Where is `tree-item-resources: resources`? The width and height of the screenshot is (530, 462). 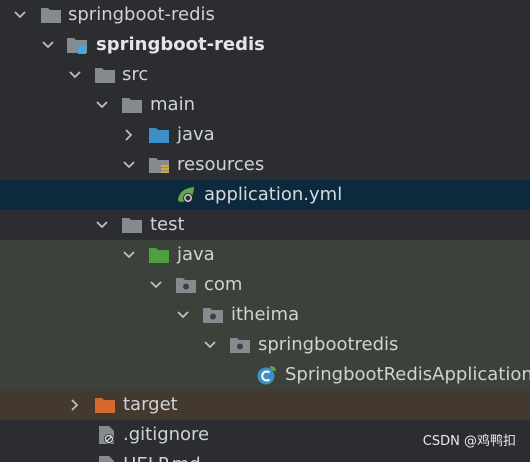 tree-item-resources: resources is located at coordinates (265, 165).